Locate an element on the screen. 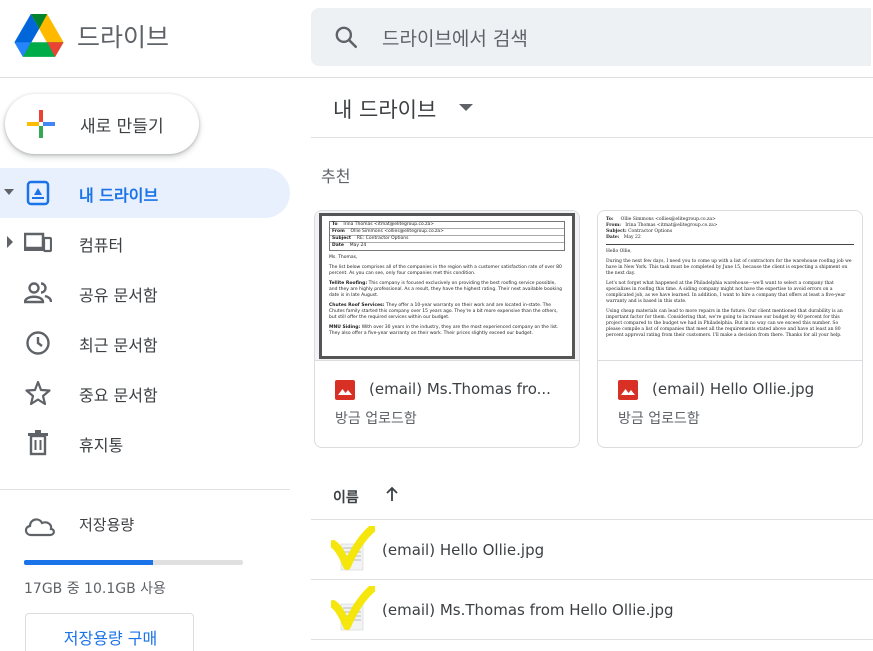 This screenshot has width=873, height=651. storage-usage-bar is located at coordinates (133, 562).